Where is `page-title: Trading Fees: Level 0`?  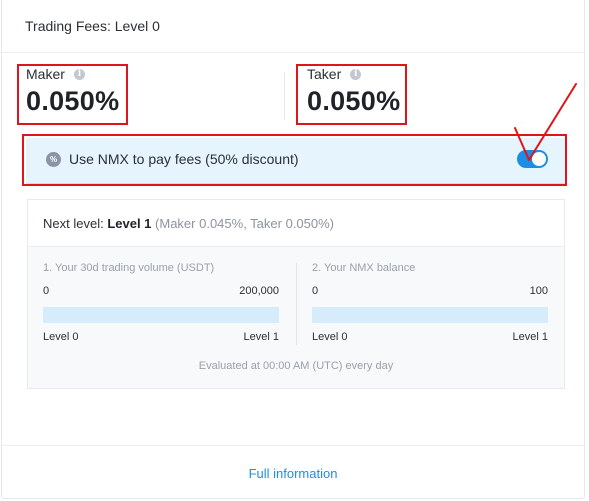
page-title: Trading Fees: Level 0 is located at coordinates (92, 26).